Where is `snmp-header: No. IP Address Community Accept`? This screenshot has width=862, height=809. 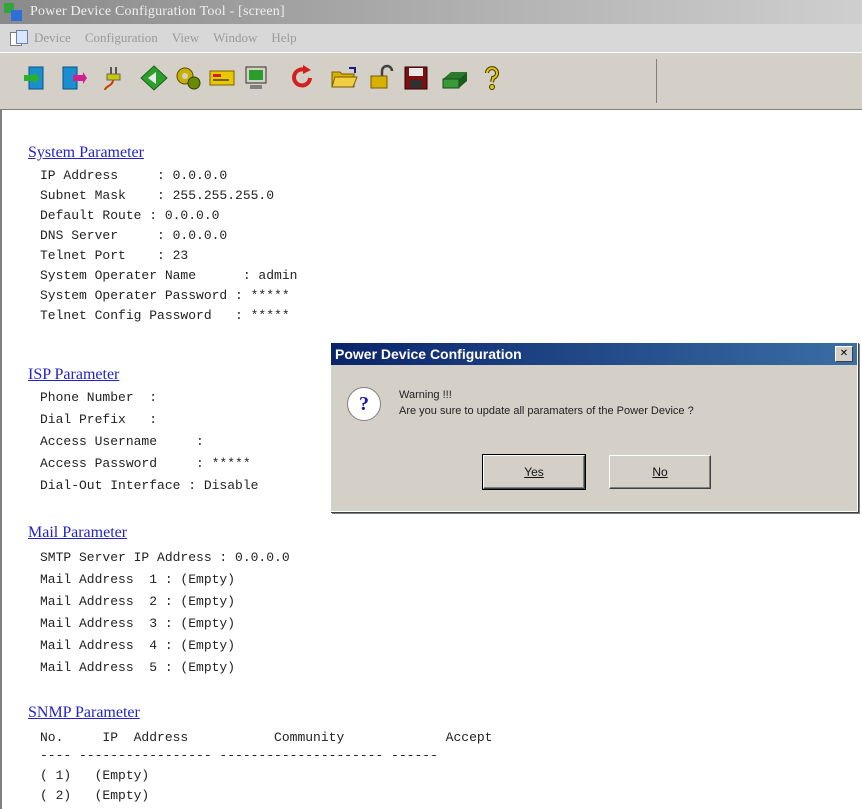
snmp-header: No. IP Address Community Accept is located at coordinates (266, 737).